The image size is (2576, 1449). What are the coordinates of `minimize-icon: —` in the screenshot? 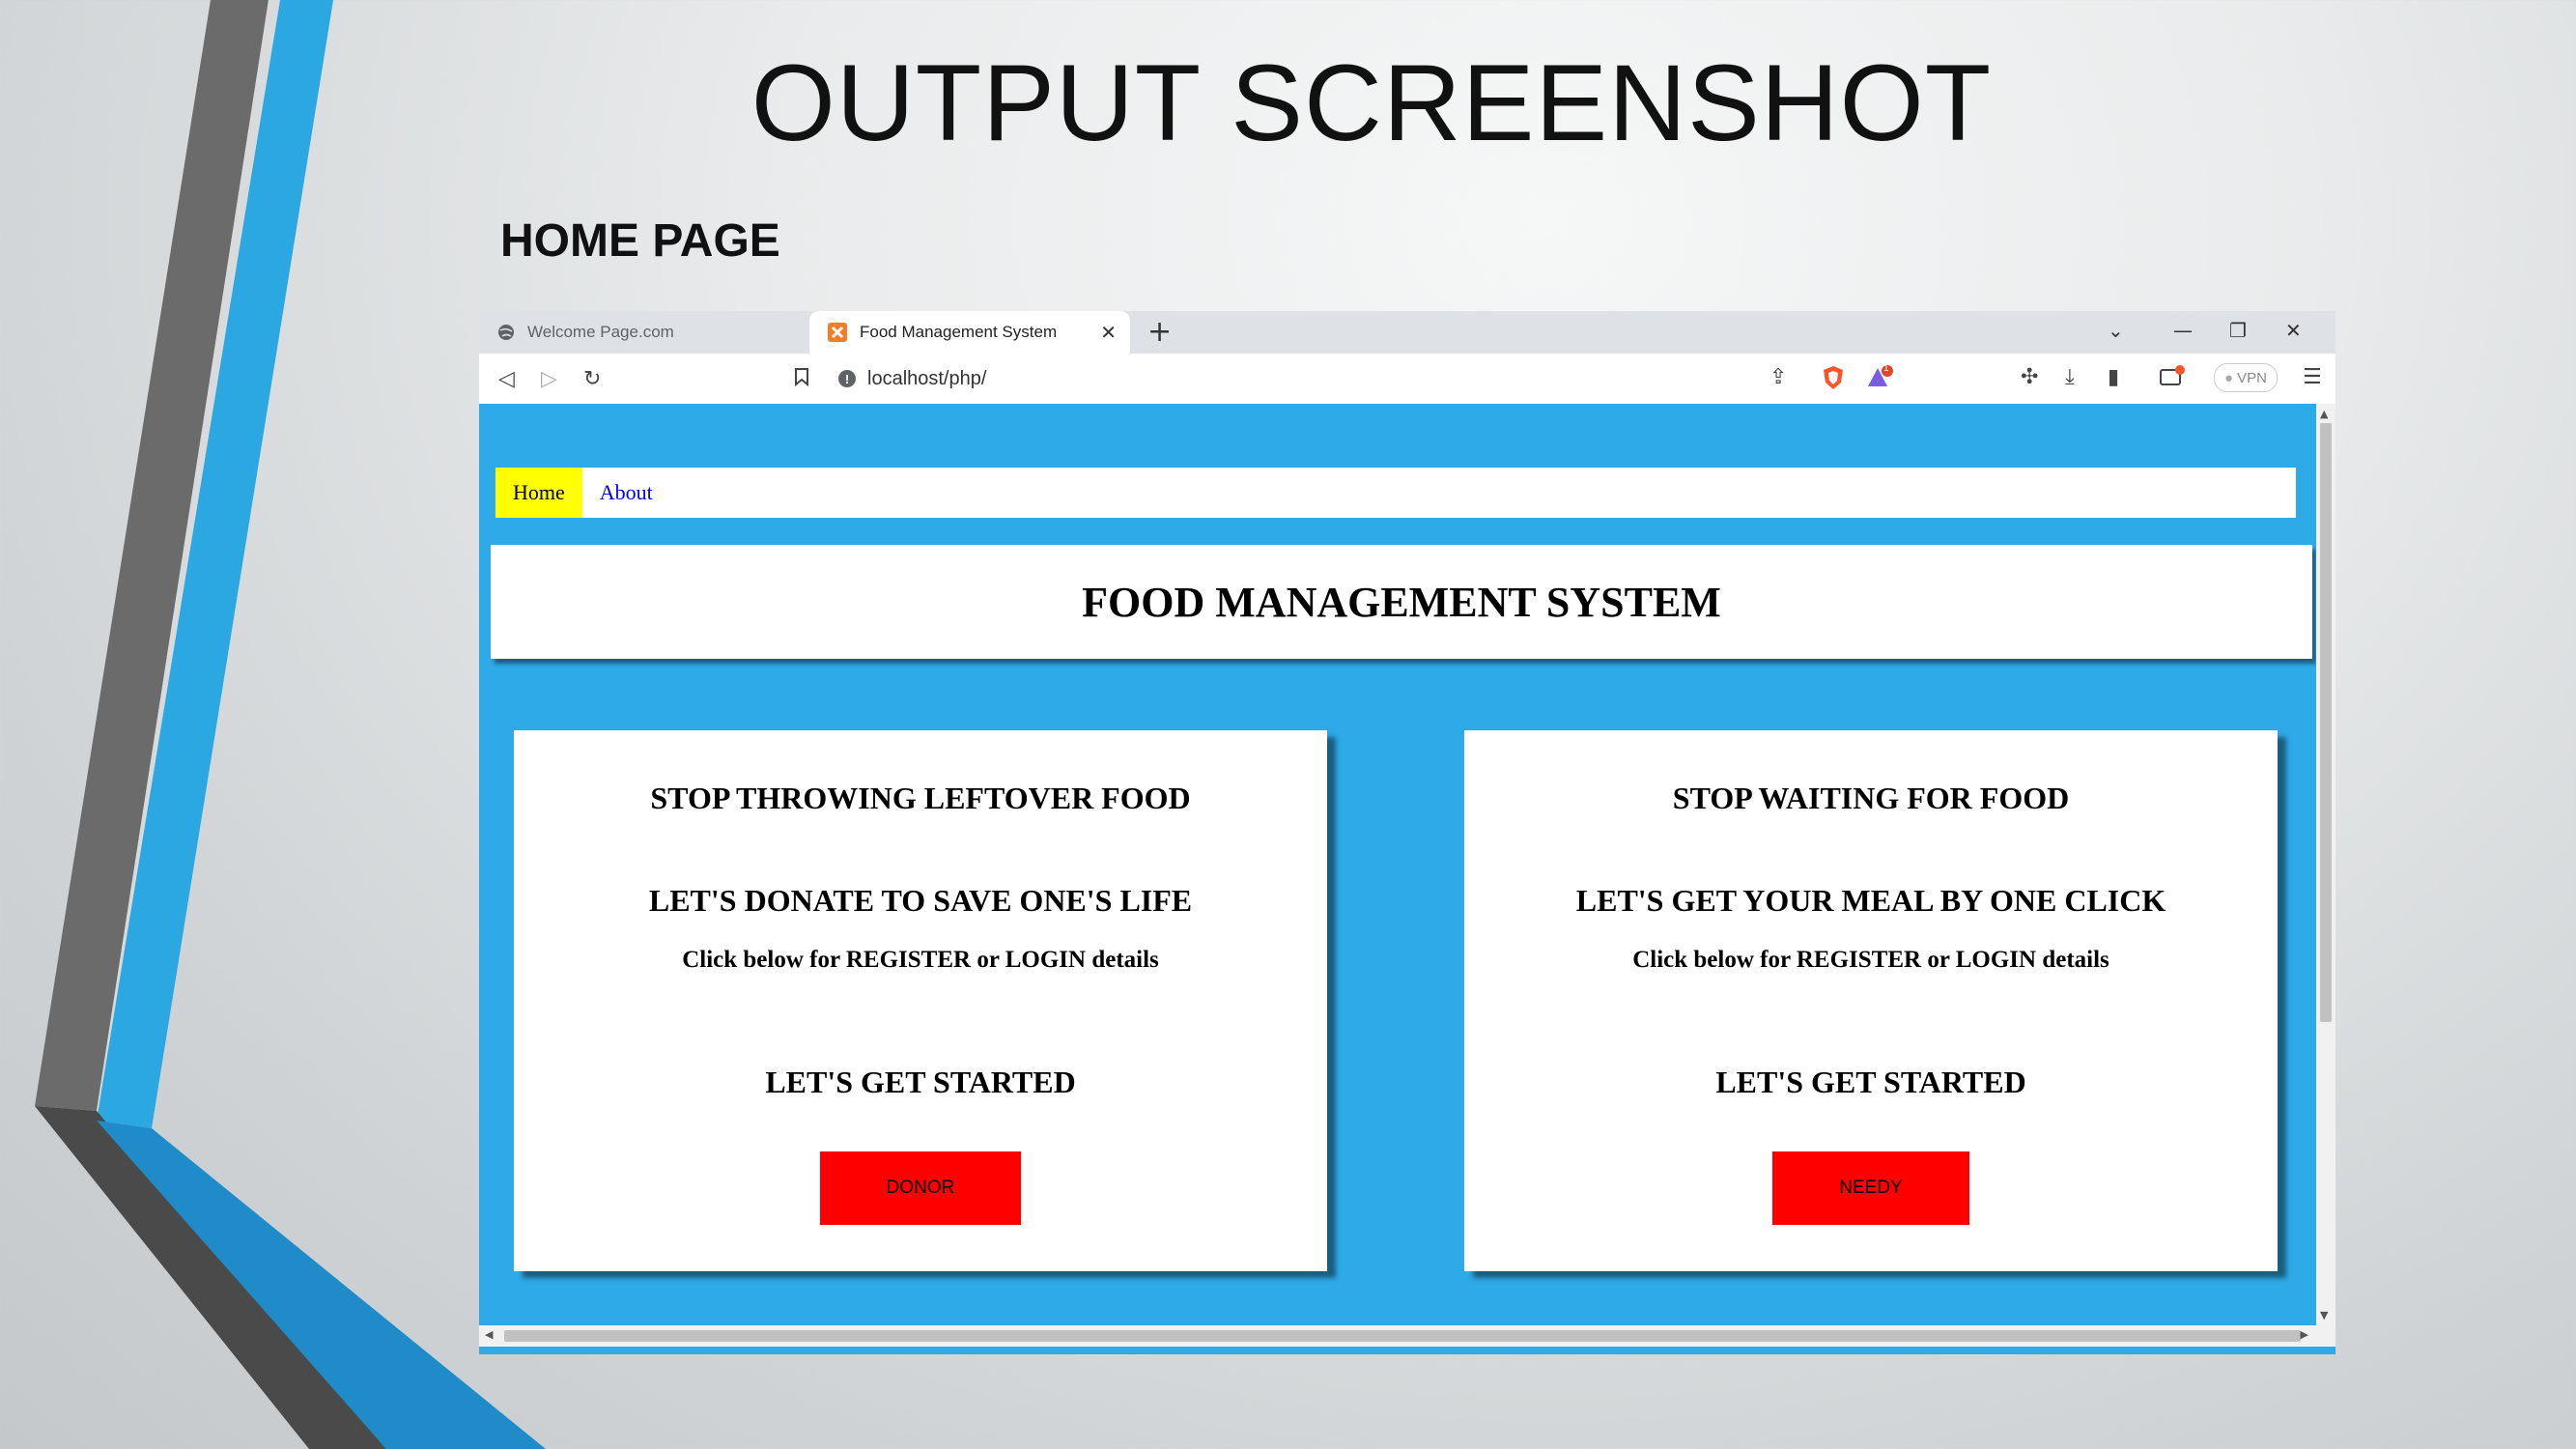 It's located at (2183, 330).